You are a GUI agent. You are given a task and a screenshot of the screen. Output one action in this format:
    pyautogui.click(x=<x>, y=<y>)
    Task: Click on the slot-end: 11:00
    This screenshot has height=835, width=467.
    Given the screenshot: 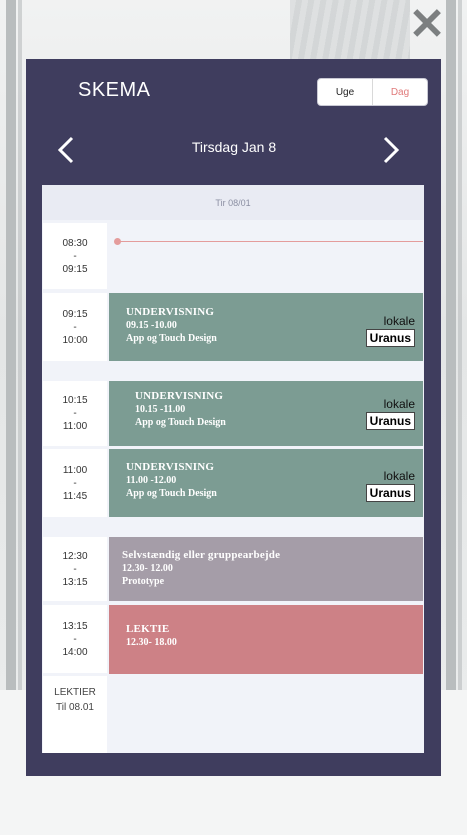 What is the action you would take?
    pyautogui.click(x=75, y=426)
    